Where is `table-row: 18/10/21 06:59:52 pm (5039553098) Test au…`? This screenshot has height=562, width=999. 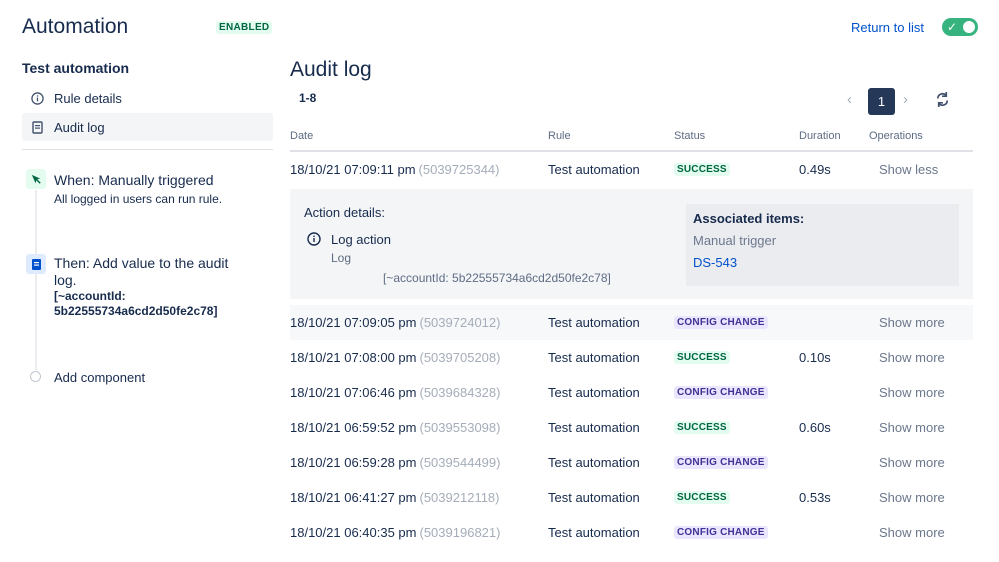
table-row: 18/10/21 06:59:52 pm (5039553098) Test au… is located at coordinates (631, 427).